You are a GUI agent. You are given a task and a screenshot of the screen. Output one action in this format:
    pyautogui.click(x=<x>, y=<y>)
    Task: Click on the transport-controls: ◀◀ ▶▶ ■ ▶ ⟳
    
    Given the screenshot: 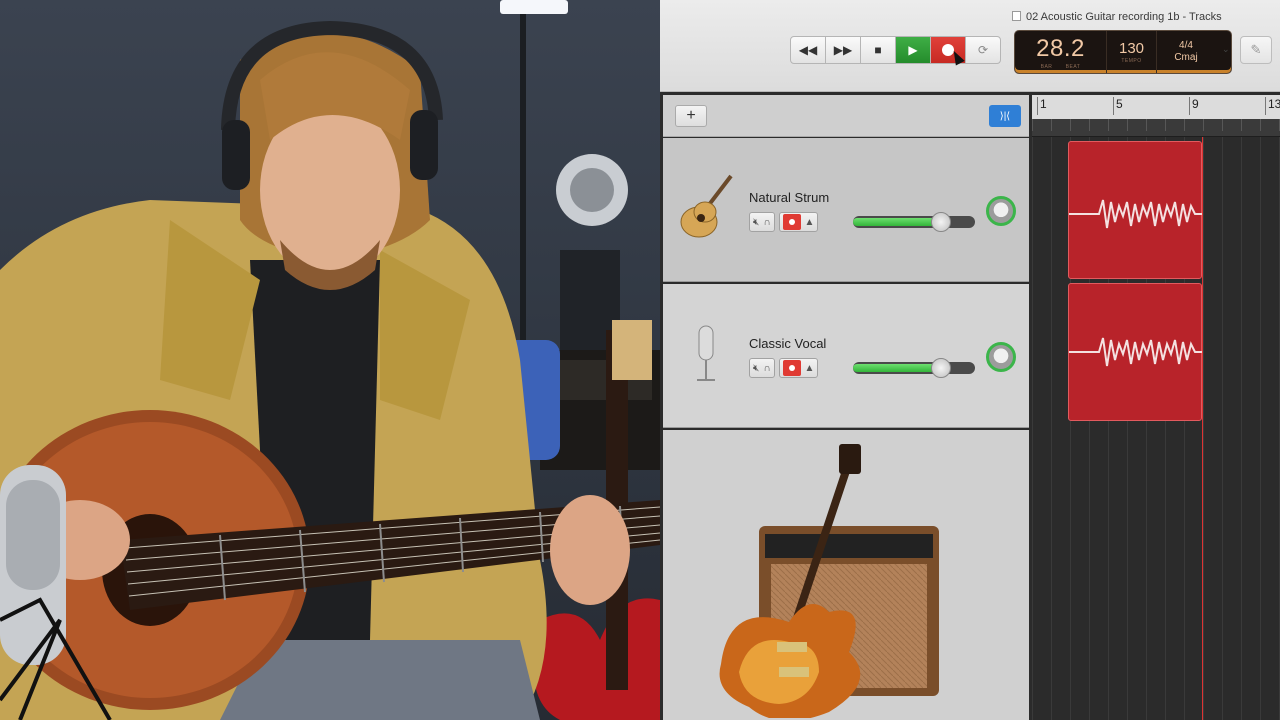 What is the action you would take?
    pyautogui.click(x=895, y=51)
    